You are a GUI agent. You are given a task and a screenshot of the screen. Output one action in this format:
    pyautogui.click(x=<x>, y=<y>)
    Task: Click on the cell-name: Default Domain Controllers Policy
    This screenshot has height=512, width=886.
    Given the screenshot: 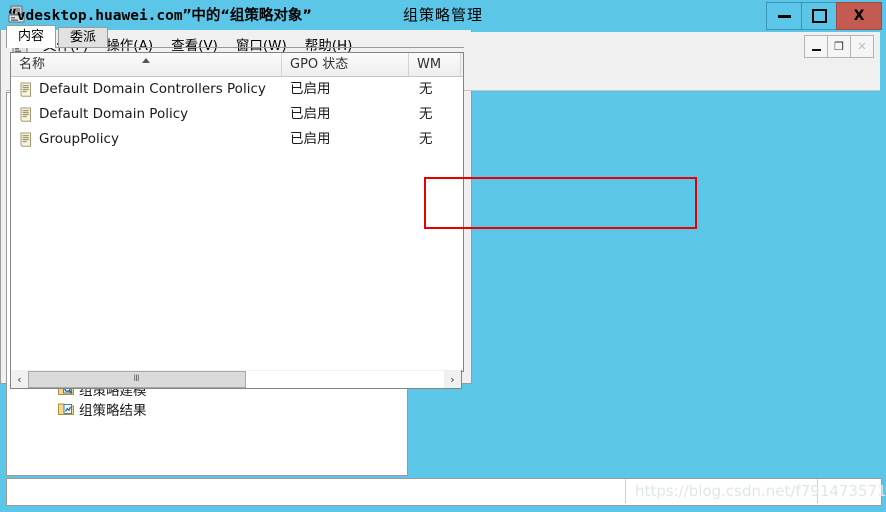 What is the action you would take?
    pyautogui.click(x=146, y=89)
    